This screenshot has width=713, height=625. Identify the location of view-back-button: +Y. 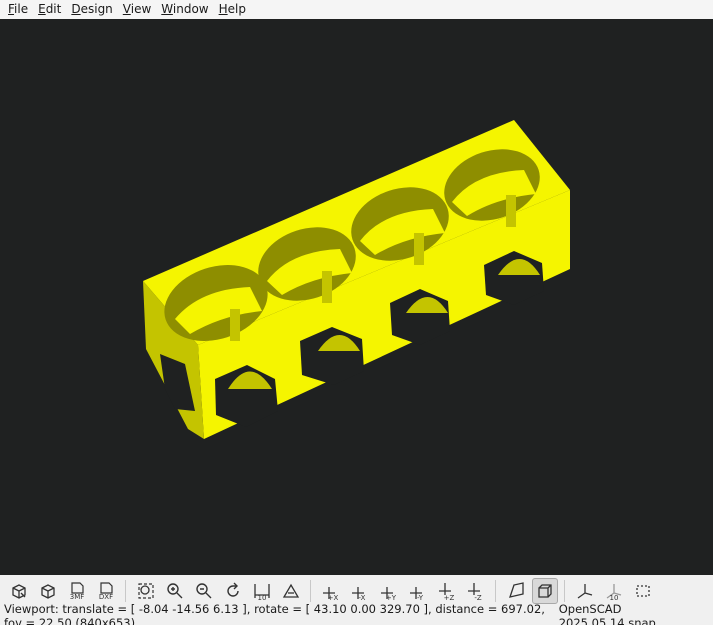
(389, 591).